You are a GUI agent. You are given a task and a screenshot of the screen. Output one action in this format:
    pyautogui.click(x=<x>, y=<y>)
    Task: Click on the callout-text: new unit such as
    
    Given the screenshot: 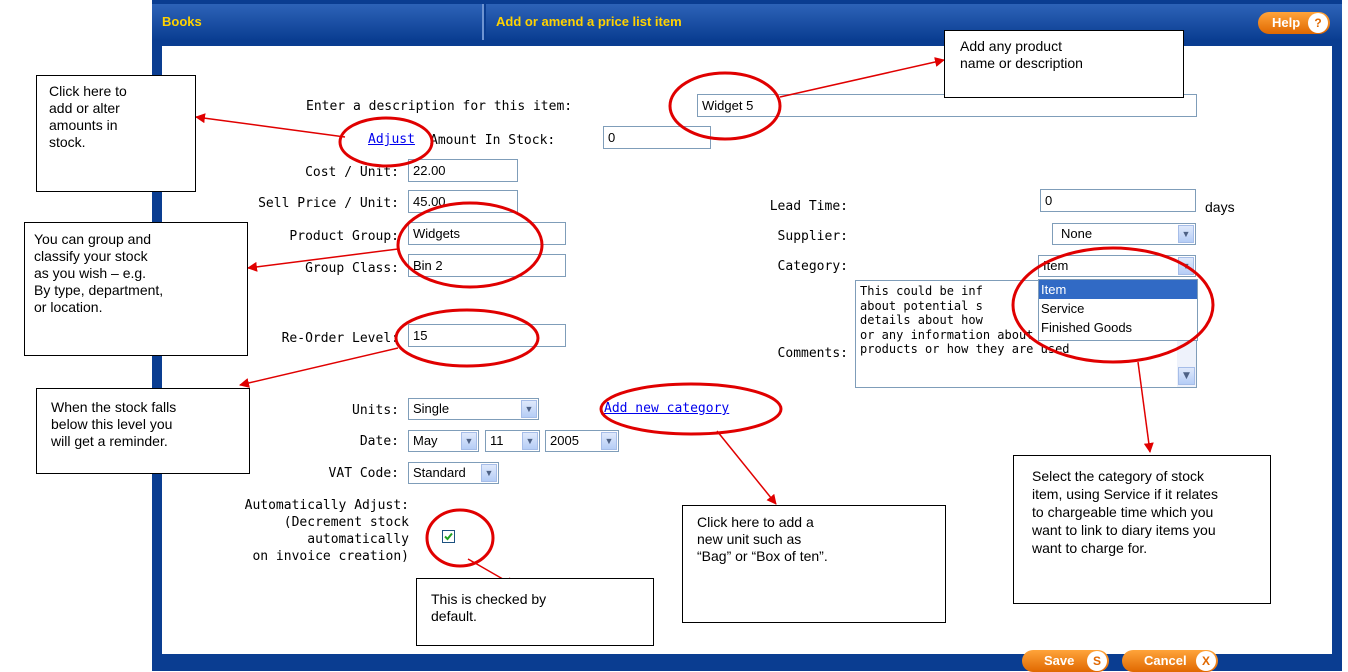 What is the action you would take?
    pyautogui.click(x=749, y=539)
    